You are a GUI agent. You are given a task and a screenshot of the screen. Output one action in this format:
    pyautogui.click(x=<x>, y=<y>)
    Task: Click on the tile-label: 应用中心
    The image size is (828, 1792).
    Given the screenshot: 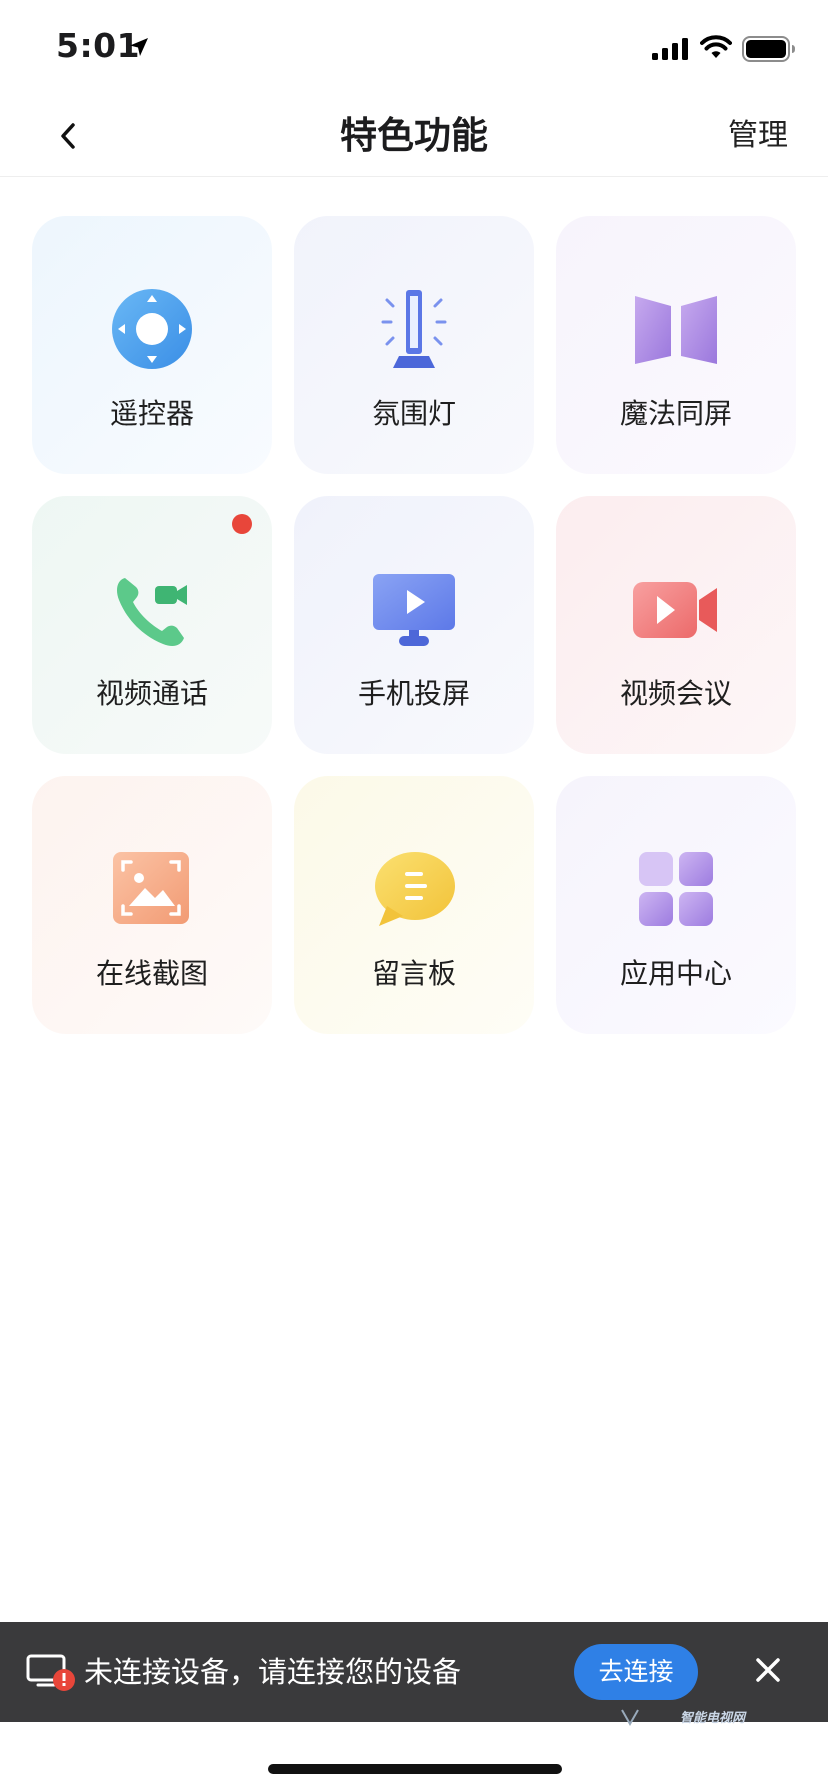 What is the action you would take?
    pyautogui.click(x=675, y=973)
    